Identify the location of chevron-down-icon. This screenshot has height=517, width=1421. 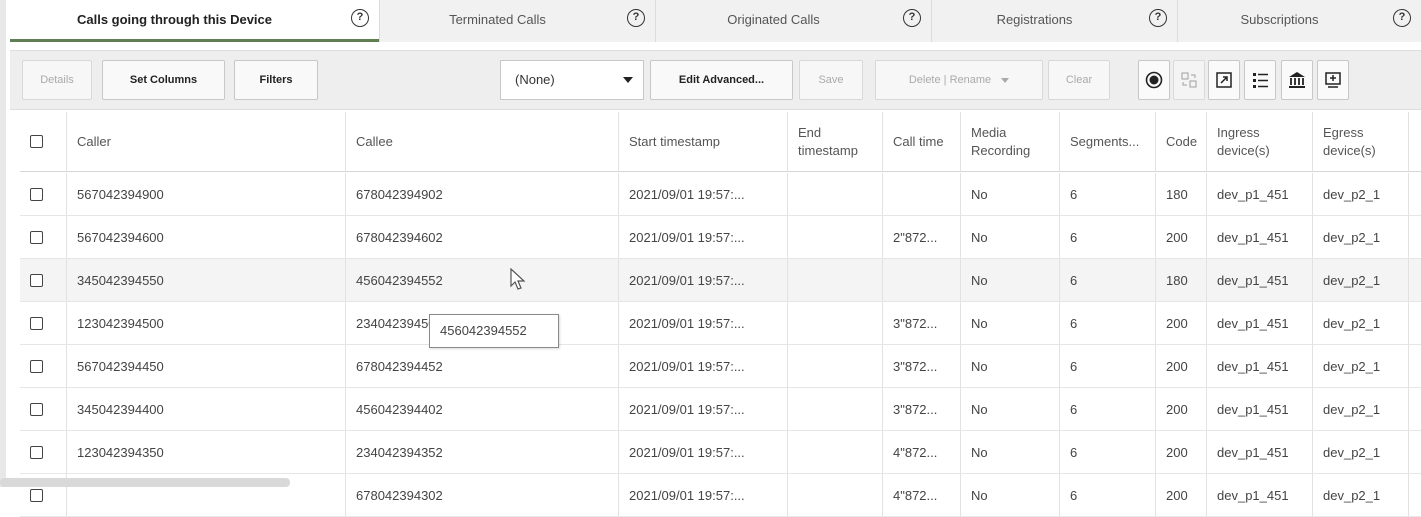
(628, 80).